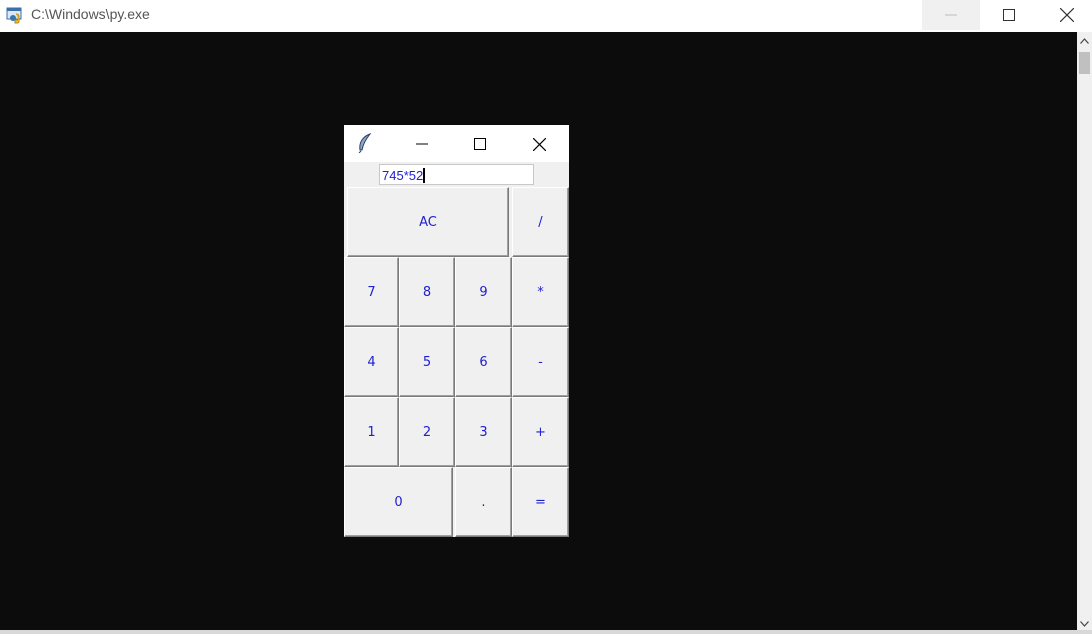  What do you see at coordinates (427, 362) in the screenshot?
I see `digit-5-button: 5` at bounding box center [427, 362].